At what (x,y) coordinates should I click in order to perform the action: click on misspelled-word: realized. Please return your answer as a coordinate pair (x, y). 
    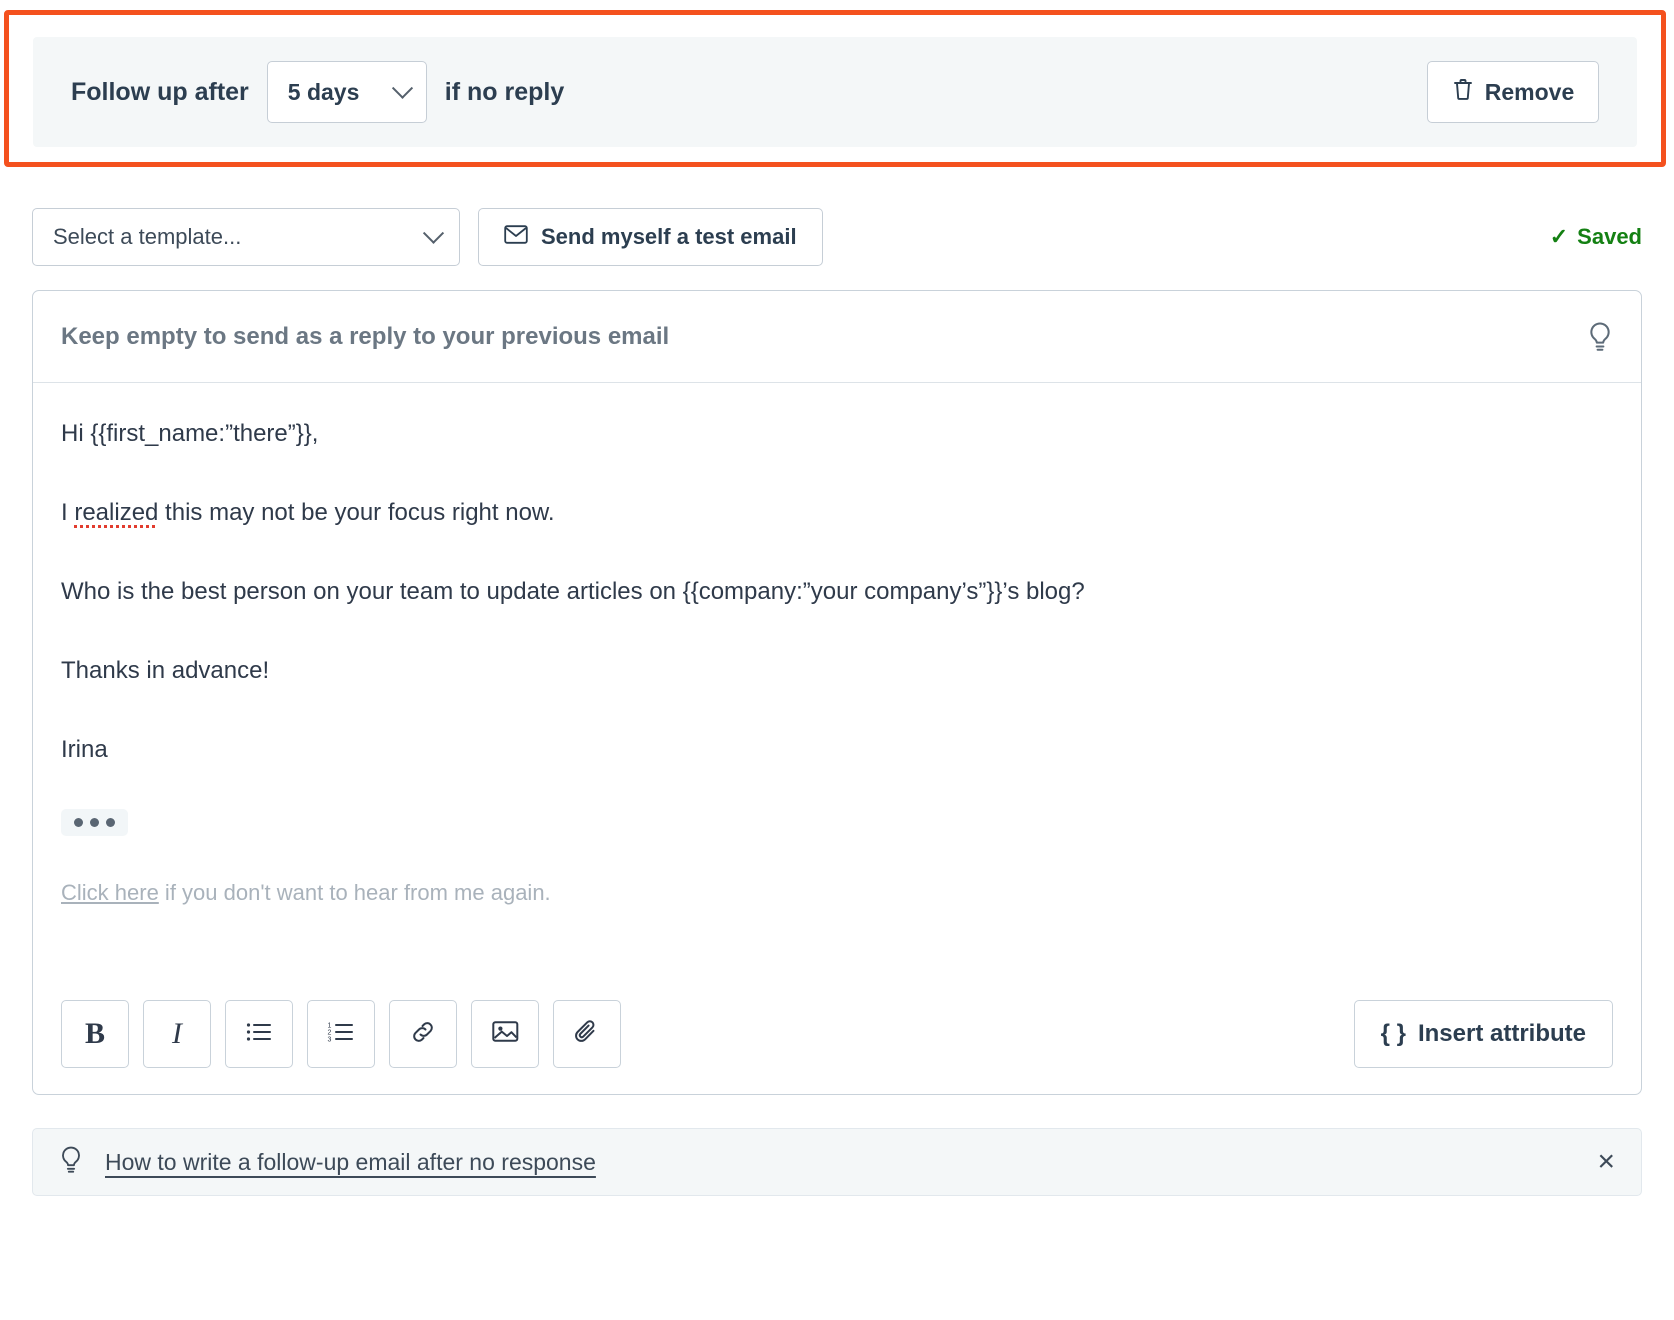
    Looking at the image, I should click on (116, 512).